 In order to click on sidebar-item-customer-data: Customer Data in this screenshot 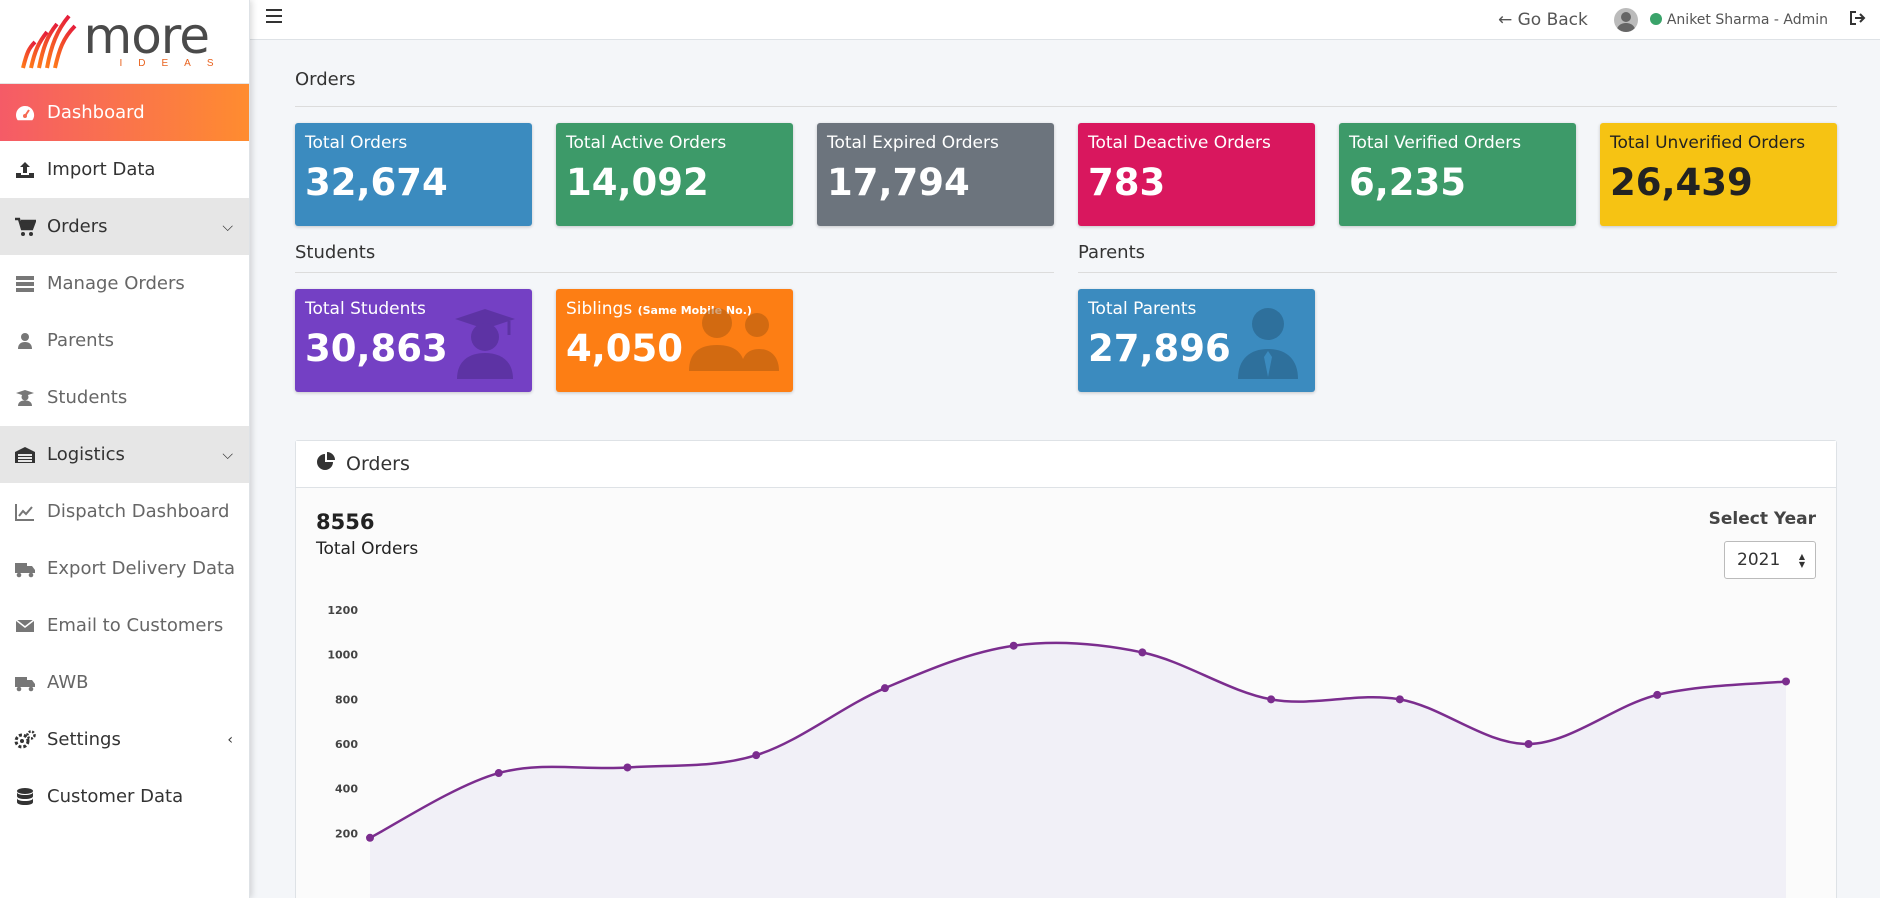, I will do `click(124, 796)`.